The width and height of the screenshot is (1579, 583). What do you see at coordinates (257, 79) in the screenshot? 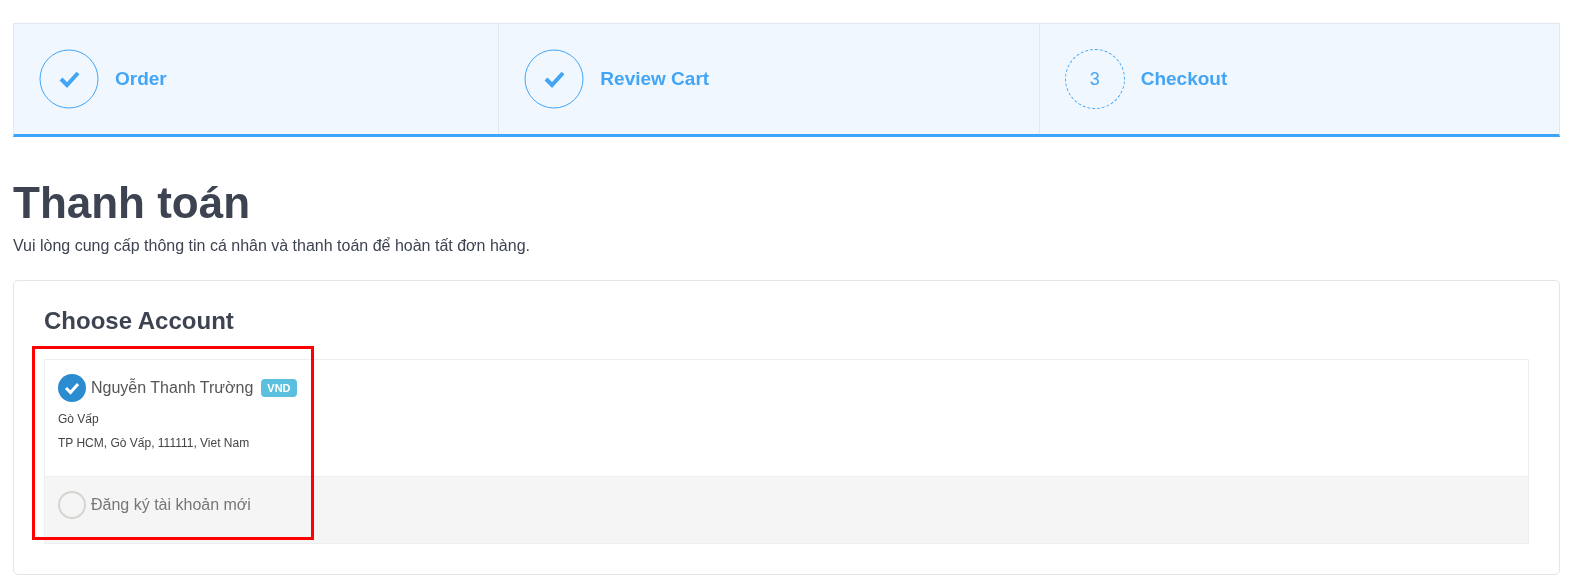
I see `step-tab: Order` at bounding box center [257, 79].